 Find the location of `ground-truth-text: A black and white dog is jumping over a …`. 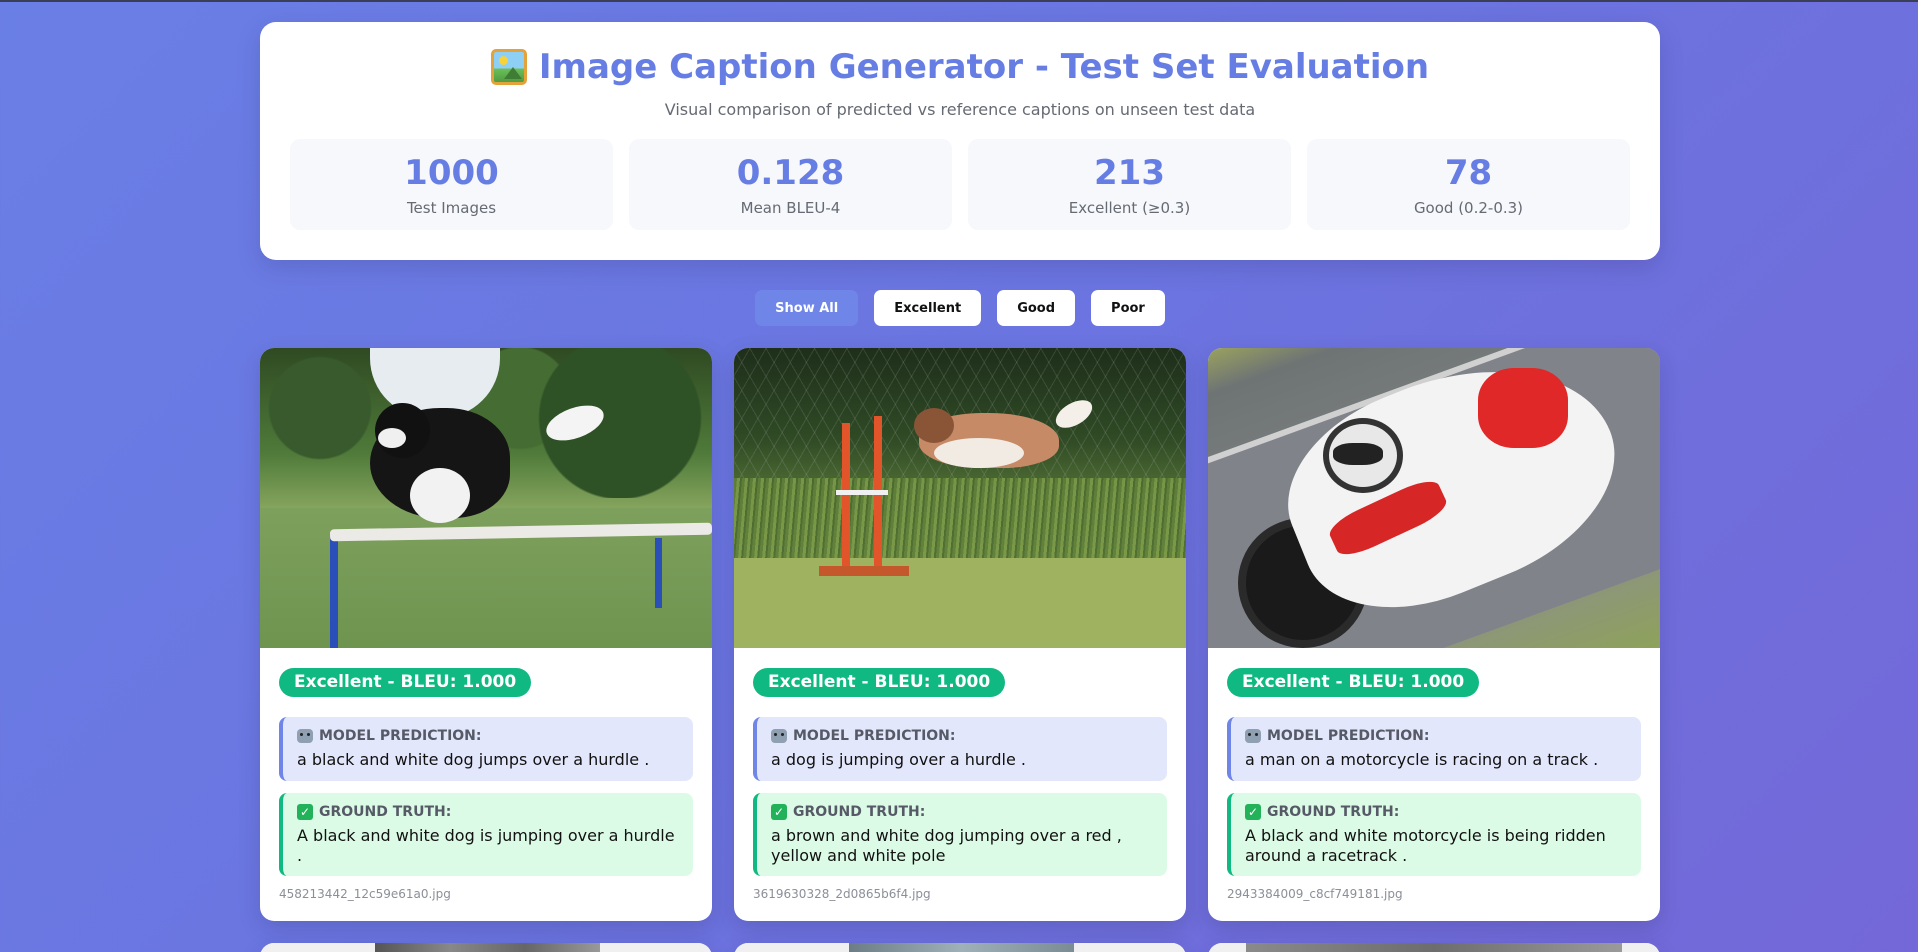

ground-truth-text: A black and white dog is jumping over a … is located at coordinates (486, 845).